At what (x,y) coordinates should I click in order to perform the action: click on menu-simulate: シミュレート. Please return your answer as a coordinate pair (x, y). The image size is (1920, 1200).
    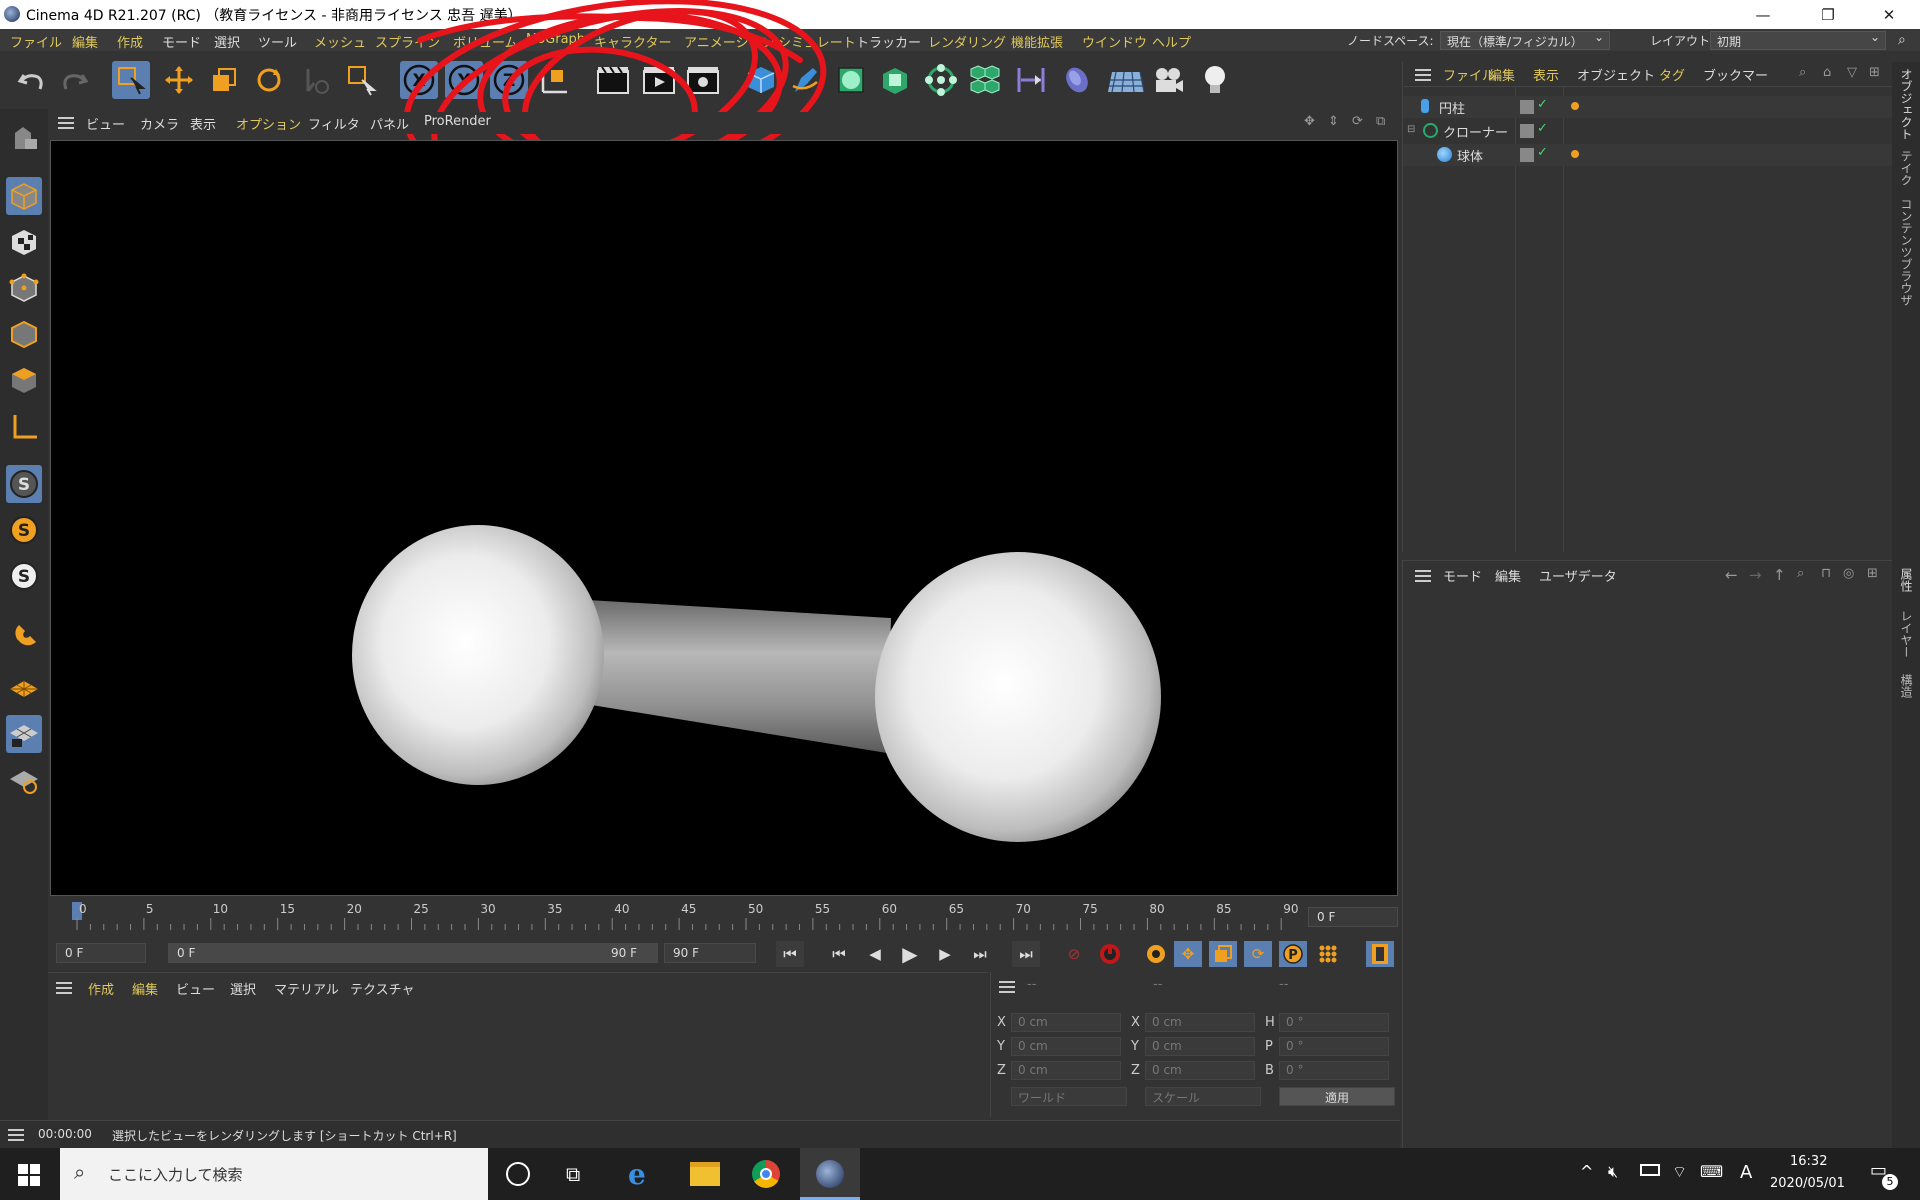
    Looking at the image, I should click on (817, 41).